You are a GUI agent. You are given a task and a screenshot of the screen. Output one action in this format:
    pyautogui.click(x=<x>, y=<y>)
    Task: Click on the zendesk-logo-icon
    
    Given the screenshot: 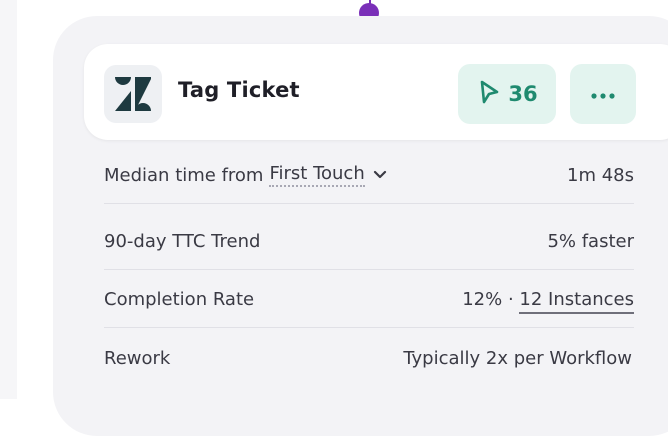 What is the action you would take?
    pyautogui.click(x=133, y=94)
    